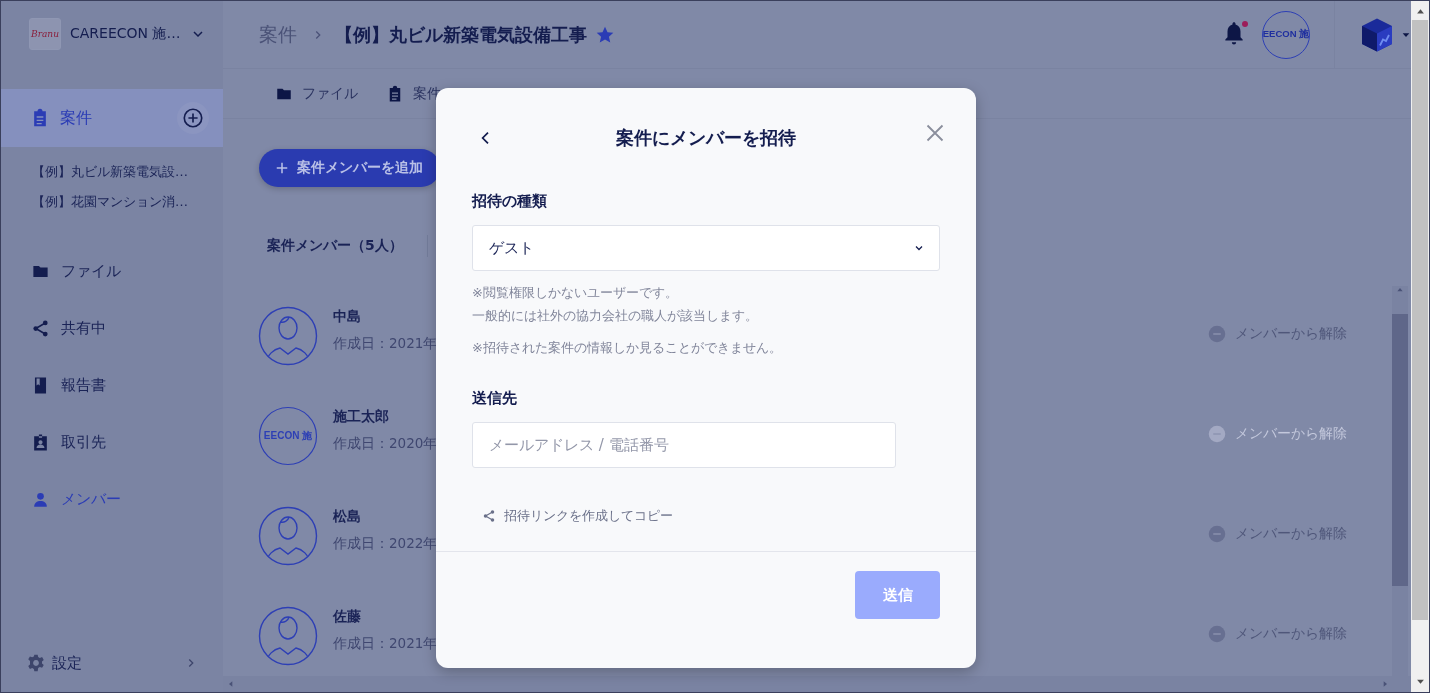  I want to click on invite-type-select: ゲスト, so click(706, 248).